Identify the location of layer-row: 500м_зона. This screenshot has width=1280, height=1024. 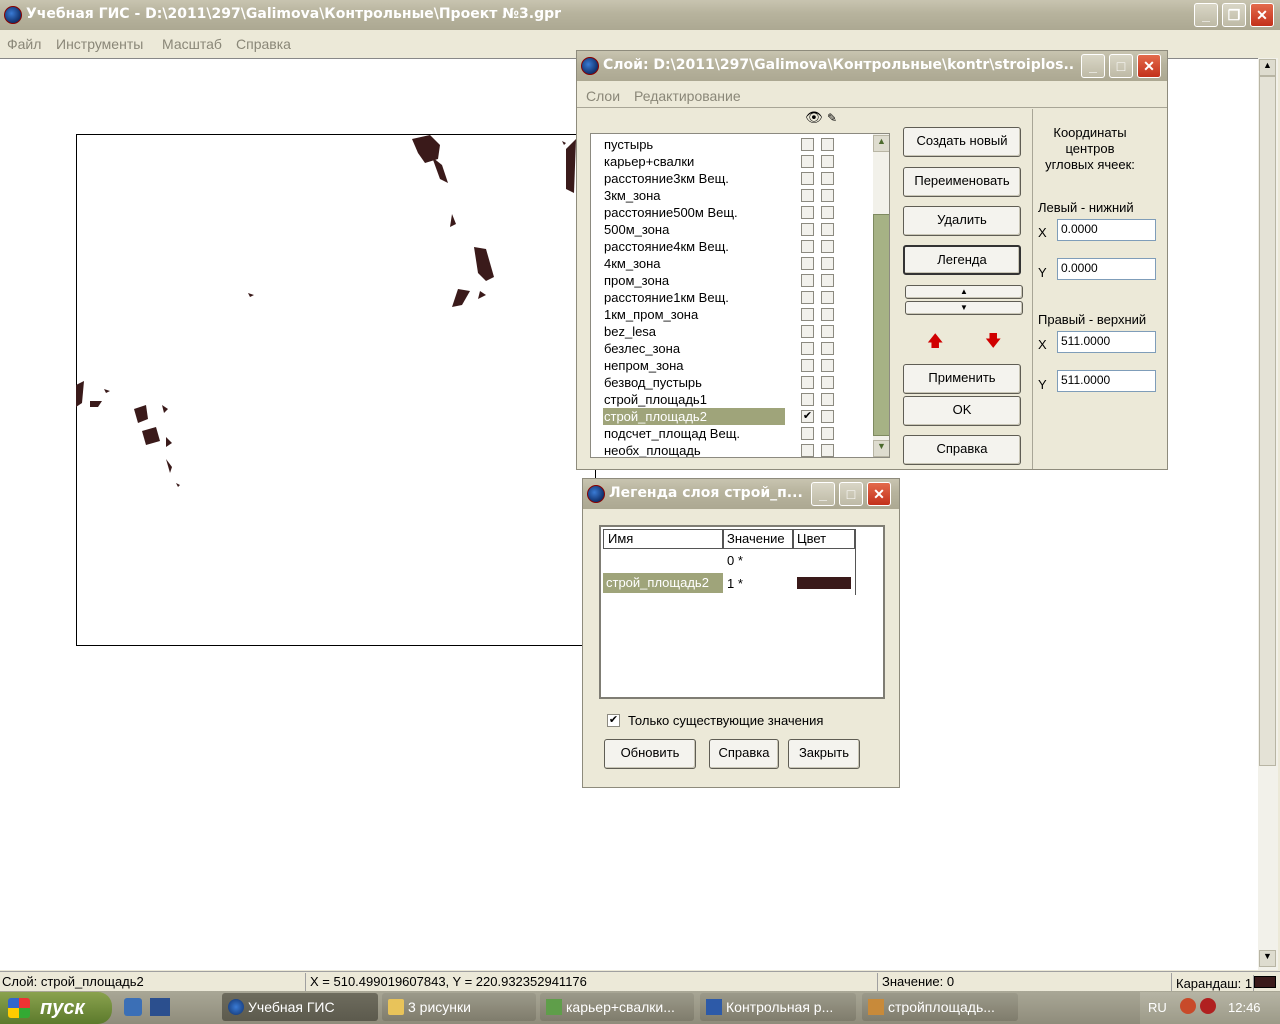
(694, 229).